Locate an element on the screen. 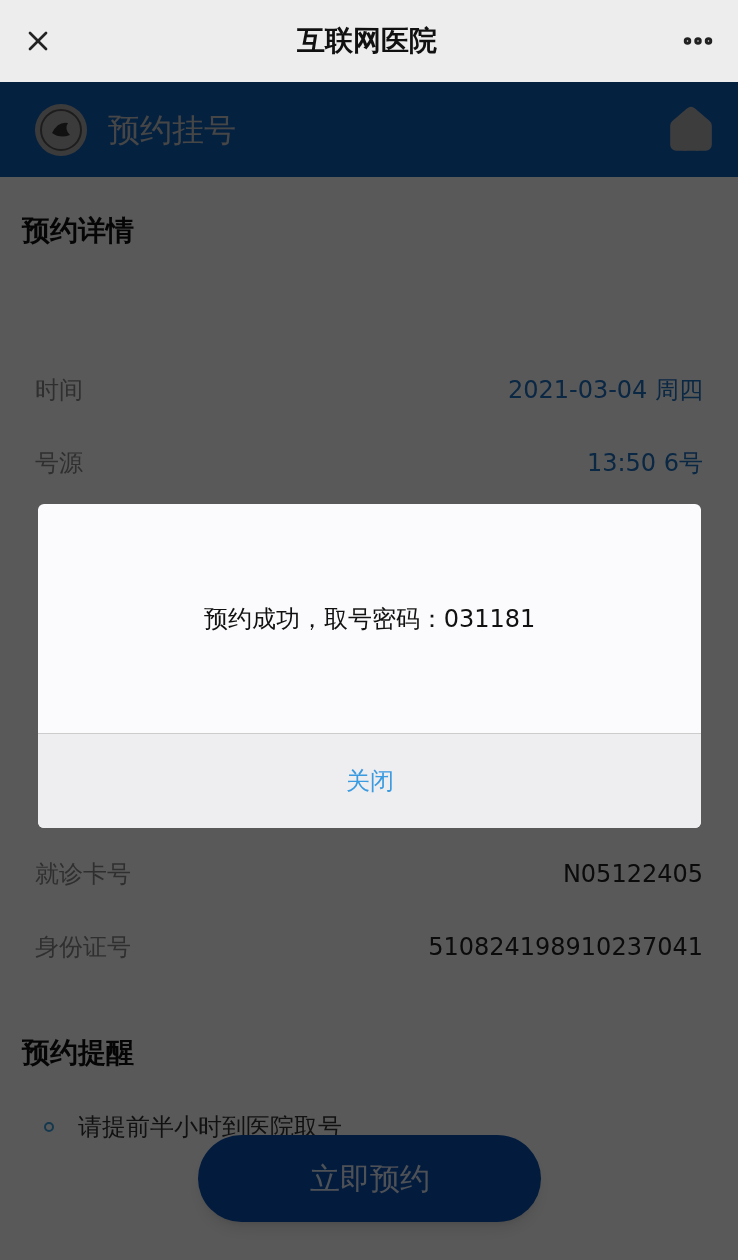 The image size is (738, 1260). dialog-close-button: 关闭 is located at coordinates (369, 780).